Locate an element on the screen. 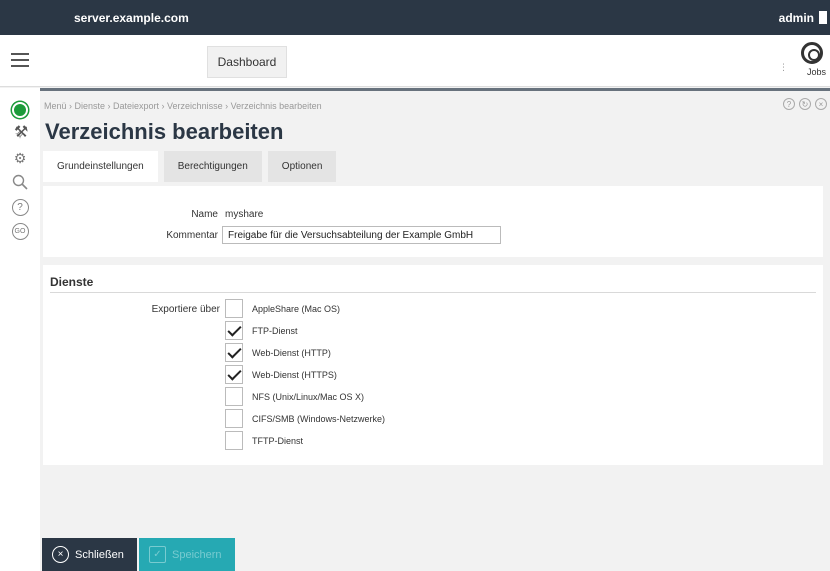  services-section-title: Dienste is located at coordinates (72, 282).